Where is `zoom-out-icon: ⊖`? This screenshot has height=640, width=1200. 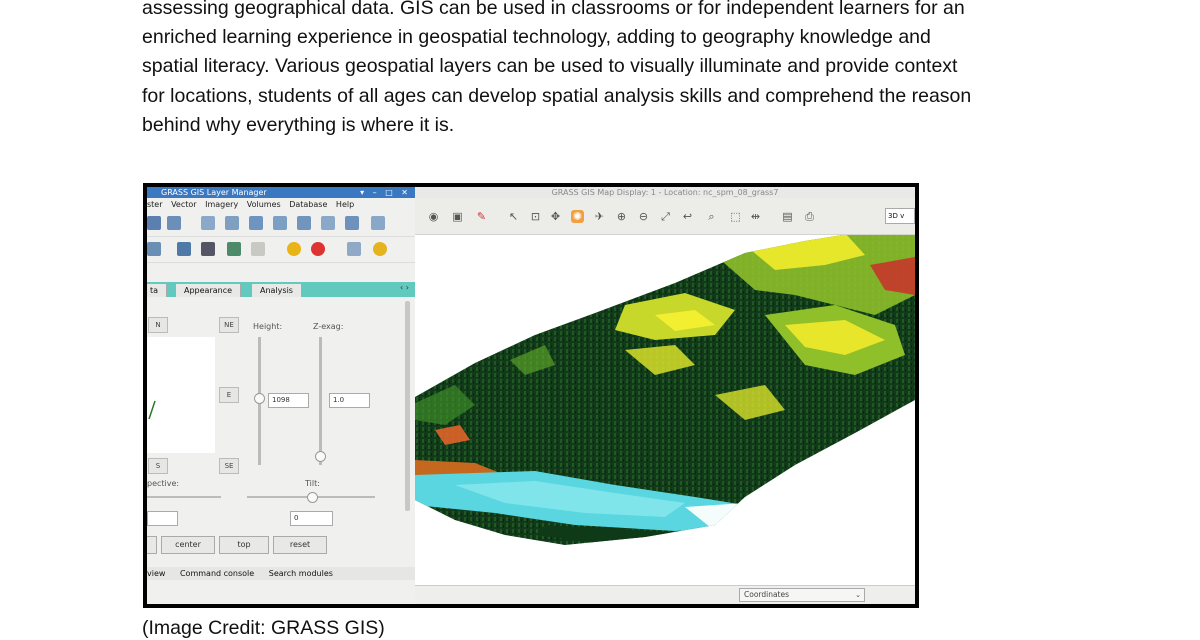 zoom-out-icon: ⊖ is located at coordinates (643, 216).